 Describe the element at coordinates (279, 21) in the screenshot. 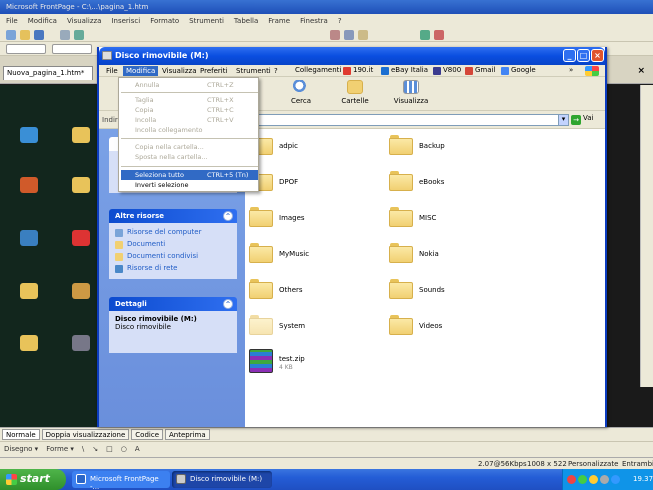

I see `fp-menu-item: Frame` at that location.